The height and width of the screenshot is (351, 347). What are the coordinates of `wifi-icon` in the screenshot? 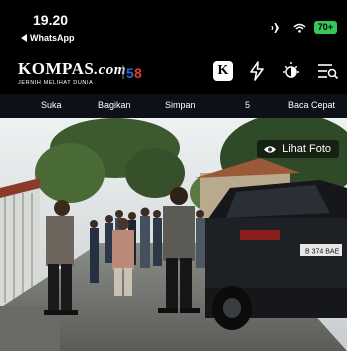 It's located at (299, 28).